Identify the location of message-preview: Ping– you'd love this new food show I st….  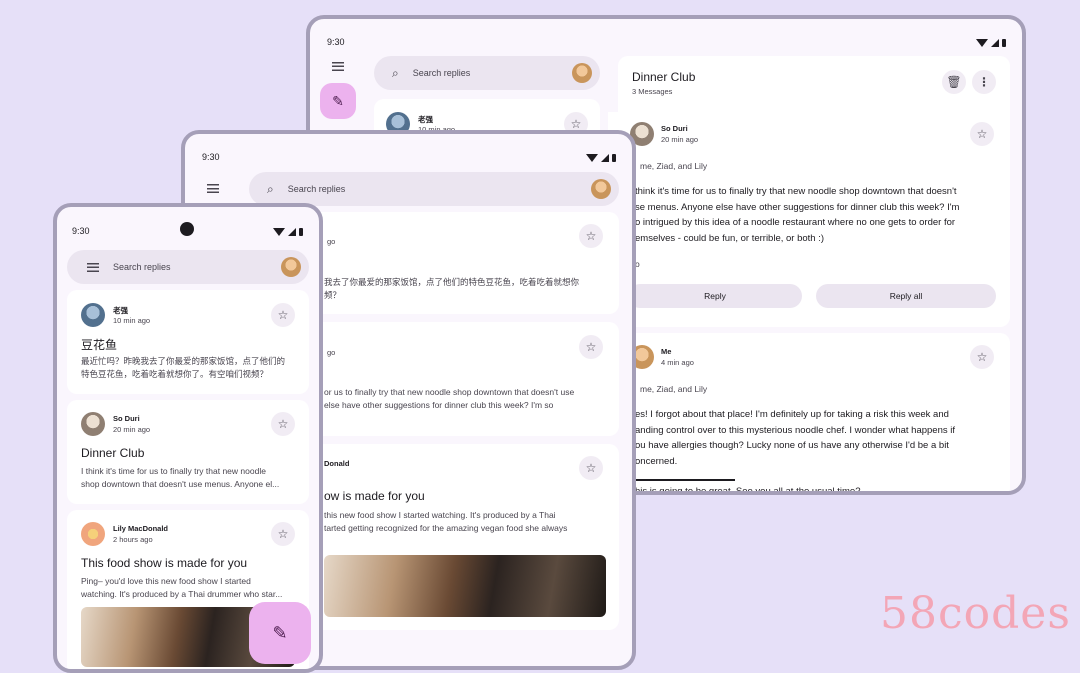
(181, 588).